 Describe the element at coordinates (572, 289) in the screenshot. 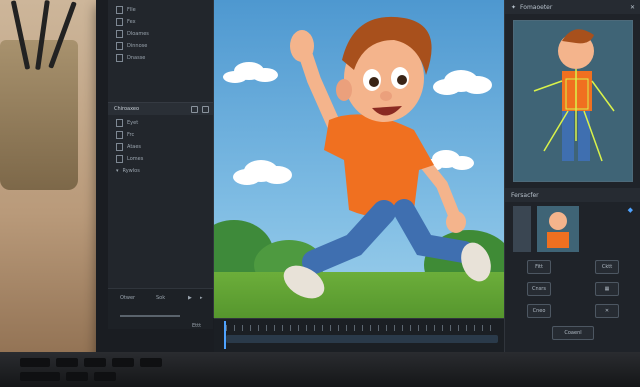

I see `props-row: Cnsrs ▦` at that location.